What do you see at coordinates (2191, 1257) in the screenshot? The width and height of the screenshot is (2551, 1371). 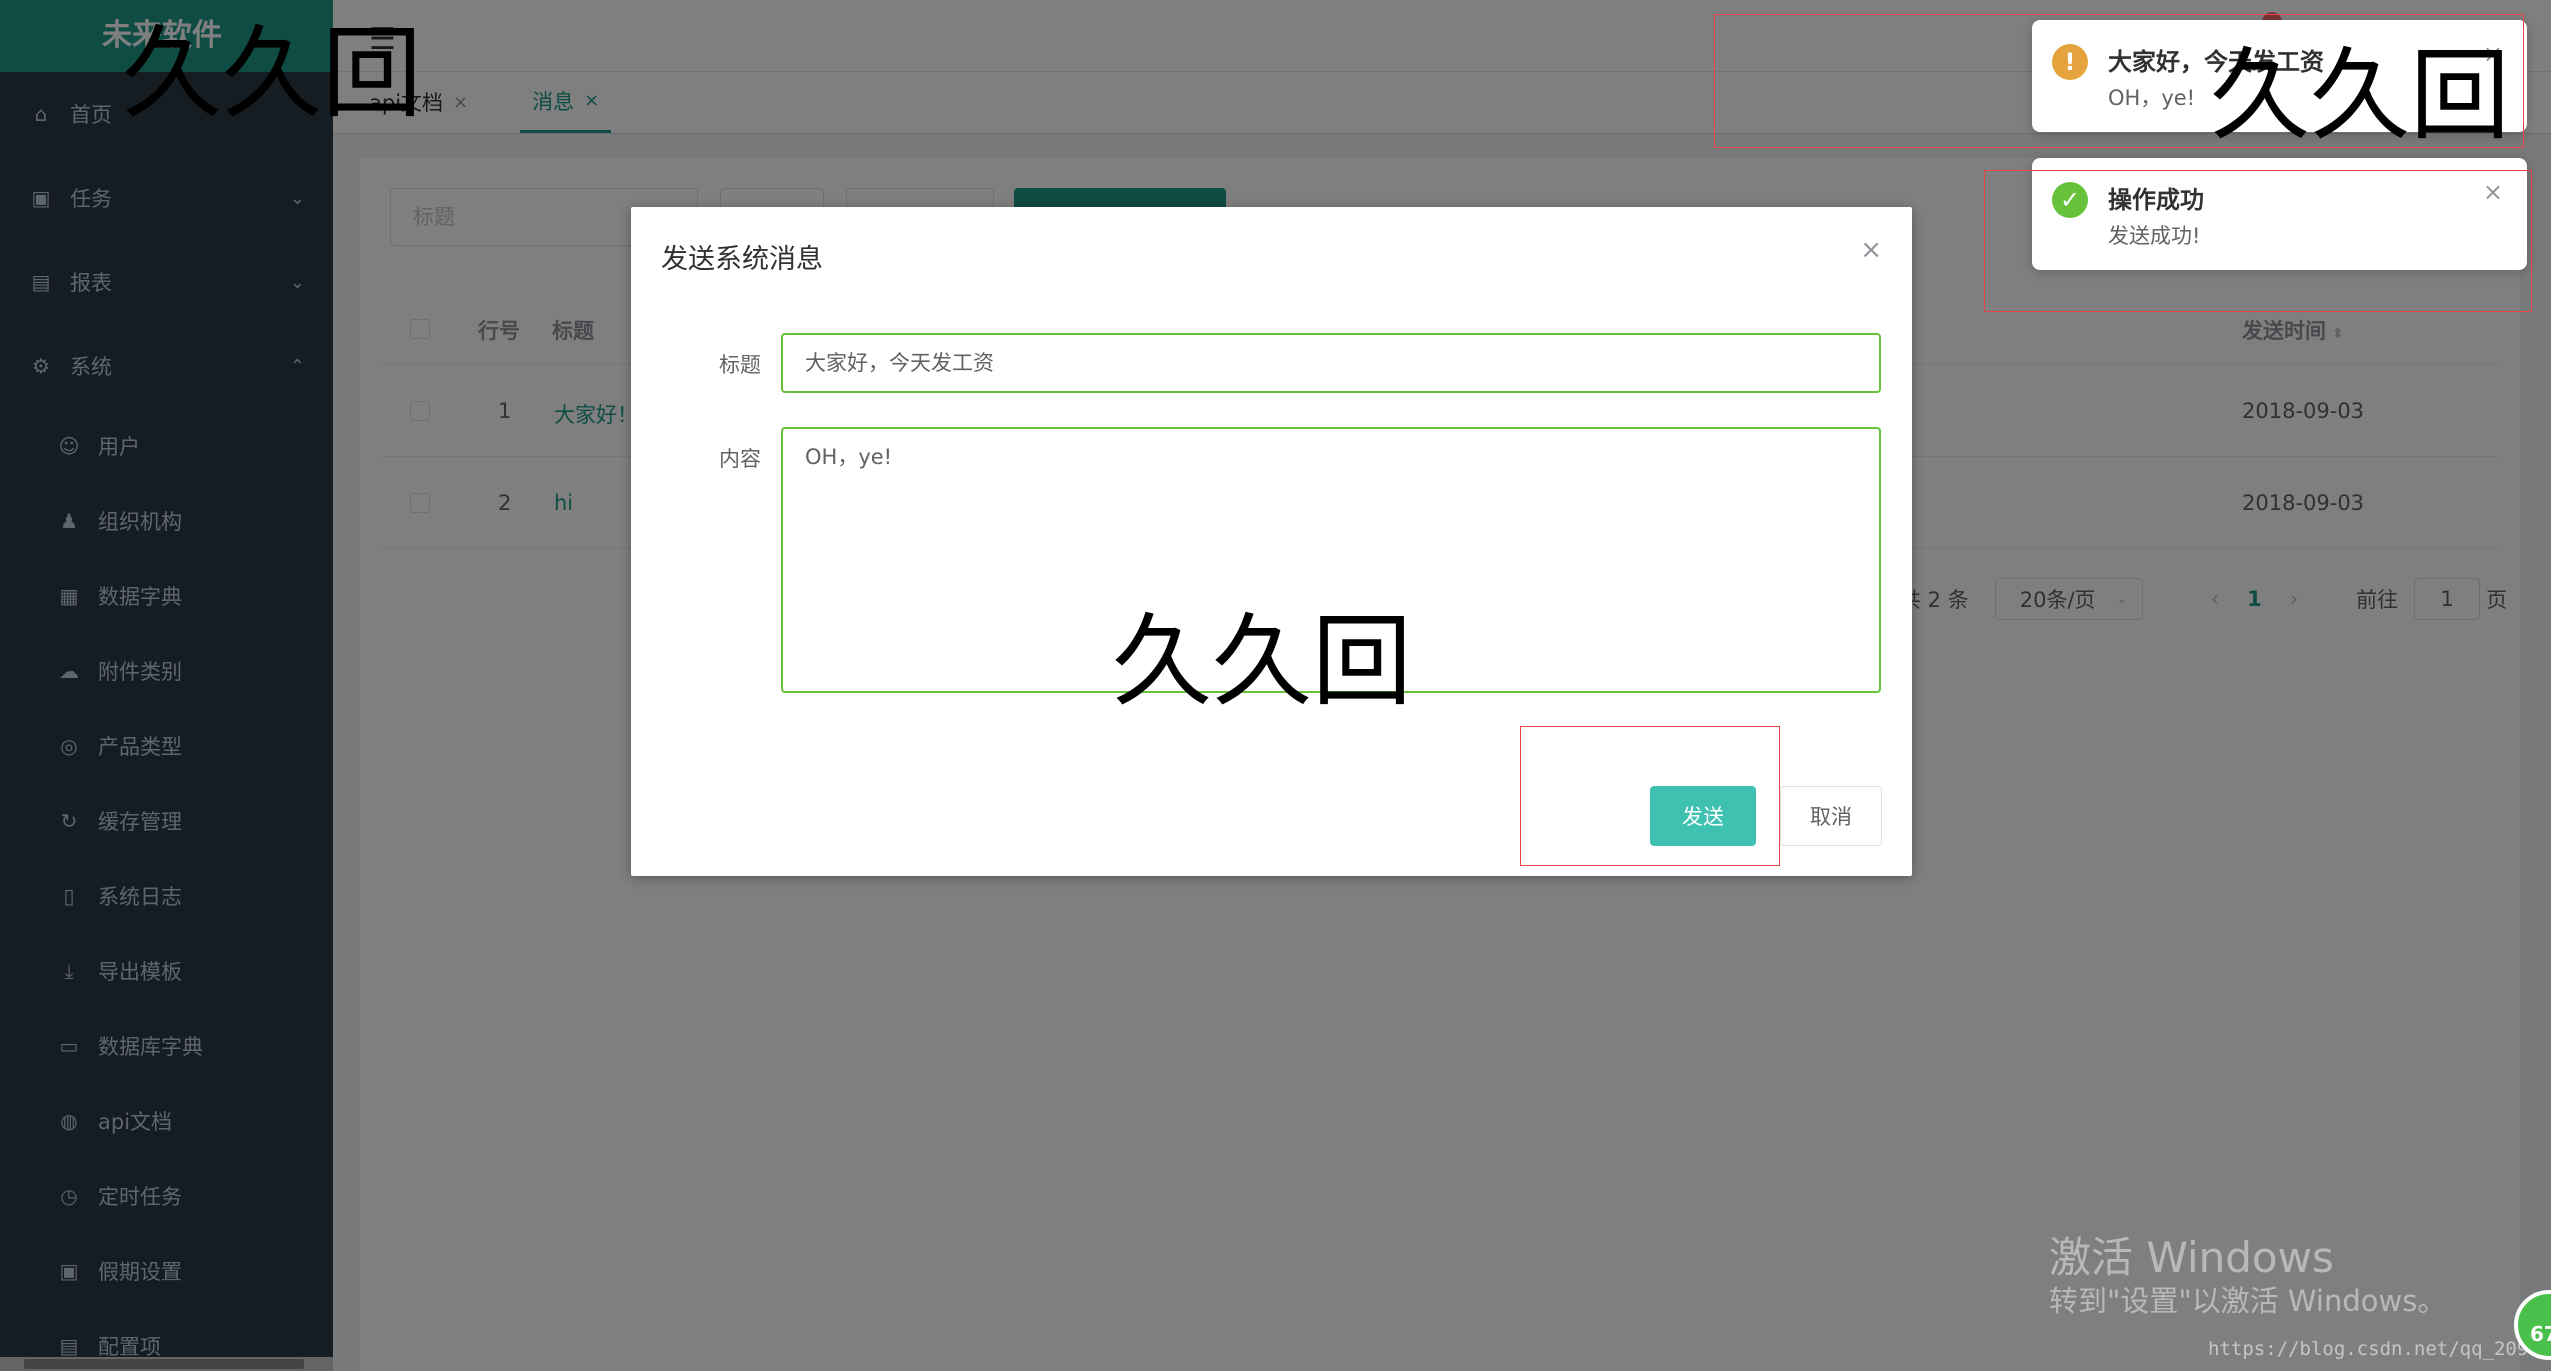 I see `windows-activation-title: 激活 Windows` at bounding box center [2191, 1257].